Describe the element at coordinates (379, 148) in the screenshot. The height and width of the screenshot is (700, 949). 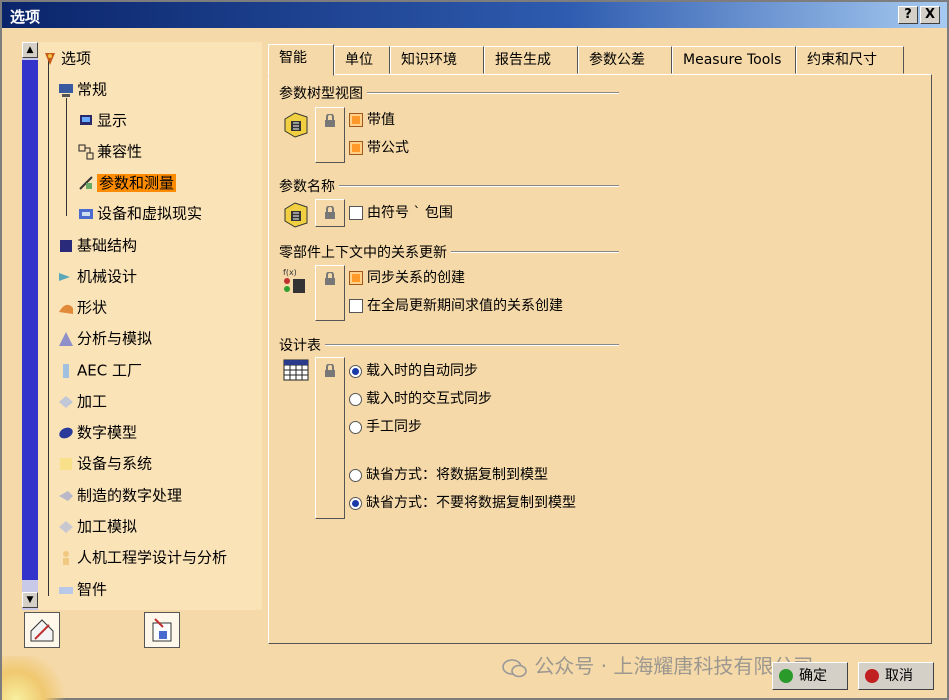
I see `option-with-formula: 带公式` at that location.